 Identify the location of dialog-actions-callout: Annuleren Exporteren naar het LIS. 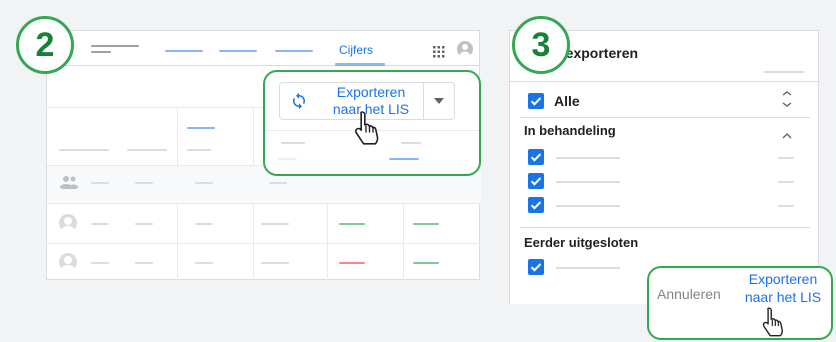
(740, 303).